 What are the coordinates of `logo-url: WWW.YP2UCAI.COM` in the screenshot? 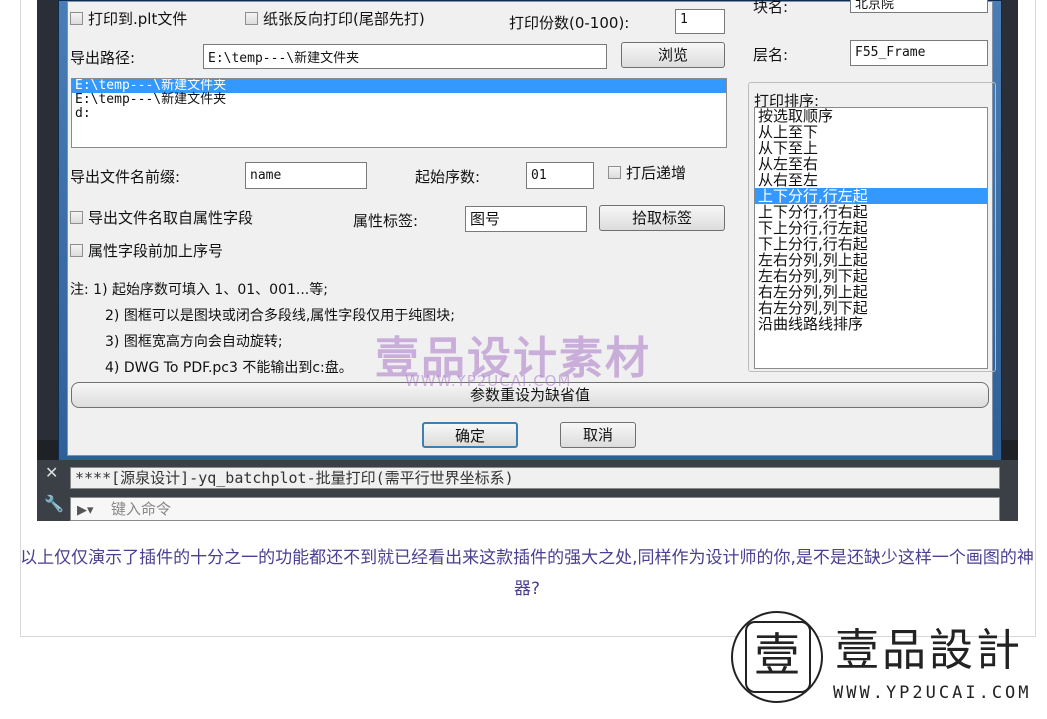 It's located at (932, 693).